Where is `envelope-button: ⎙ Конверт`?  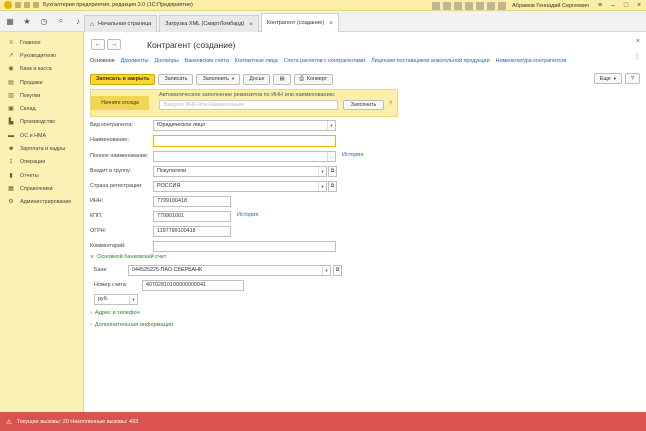
envelope-button: ⎙ Конверт is located at coordinates (313, 79).